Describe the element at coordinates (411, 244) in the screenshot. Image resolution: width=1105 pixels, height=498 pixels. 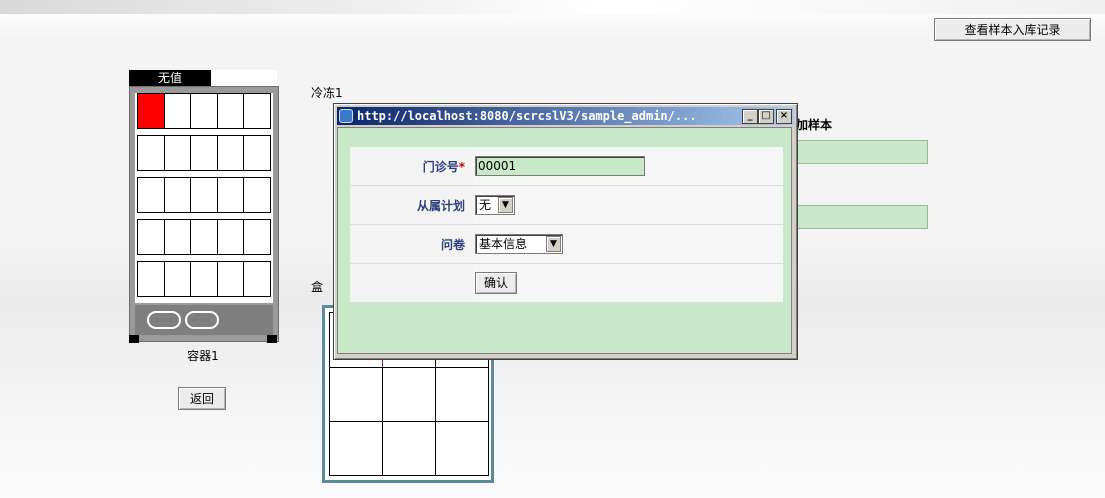
I see `questionnaire-label: 问卷` at that location.